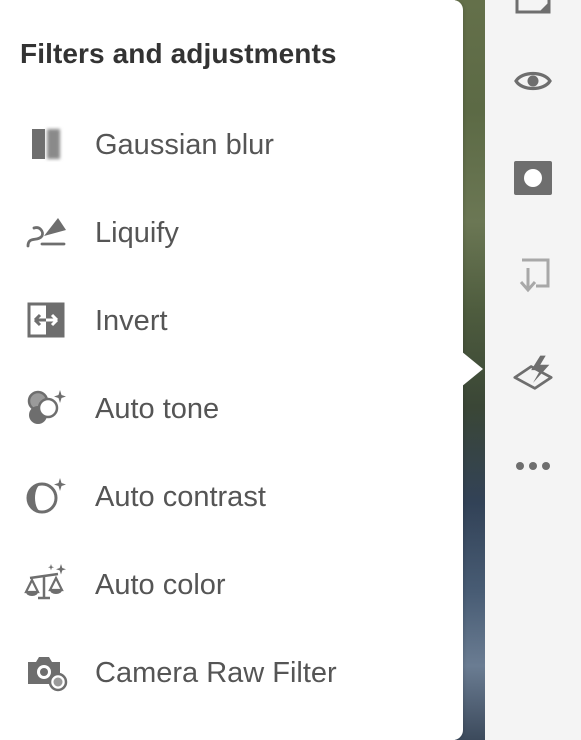 Image resolution: width=581 pixels, height=740 pixels. What do you see at coordinates (231, 232) in the screenshot?
I see `menu-item-liquify: Liquify` at bounding box center [231, 232].